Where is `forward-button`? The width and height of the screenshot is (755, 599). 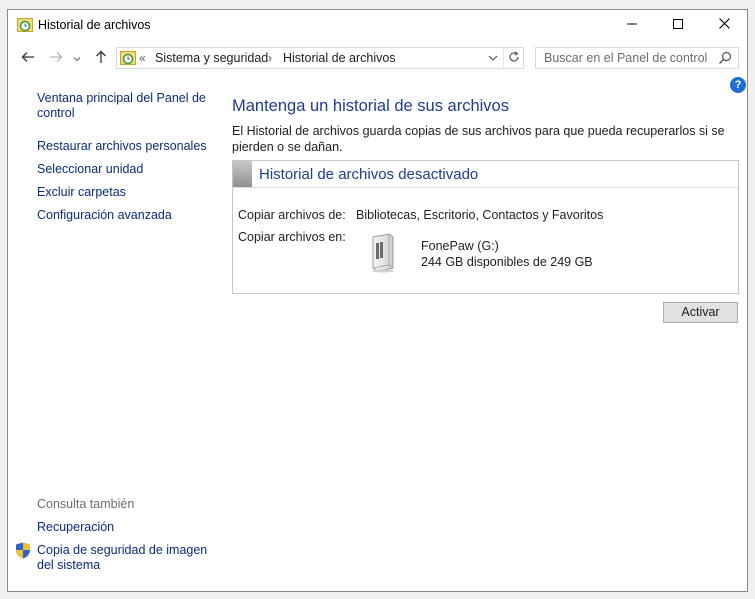
forward-button is located at coordinates (56, 58).